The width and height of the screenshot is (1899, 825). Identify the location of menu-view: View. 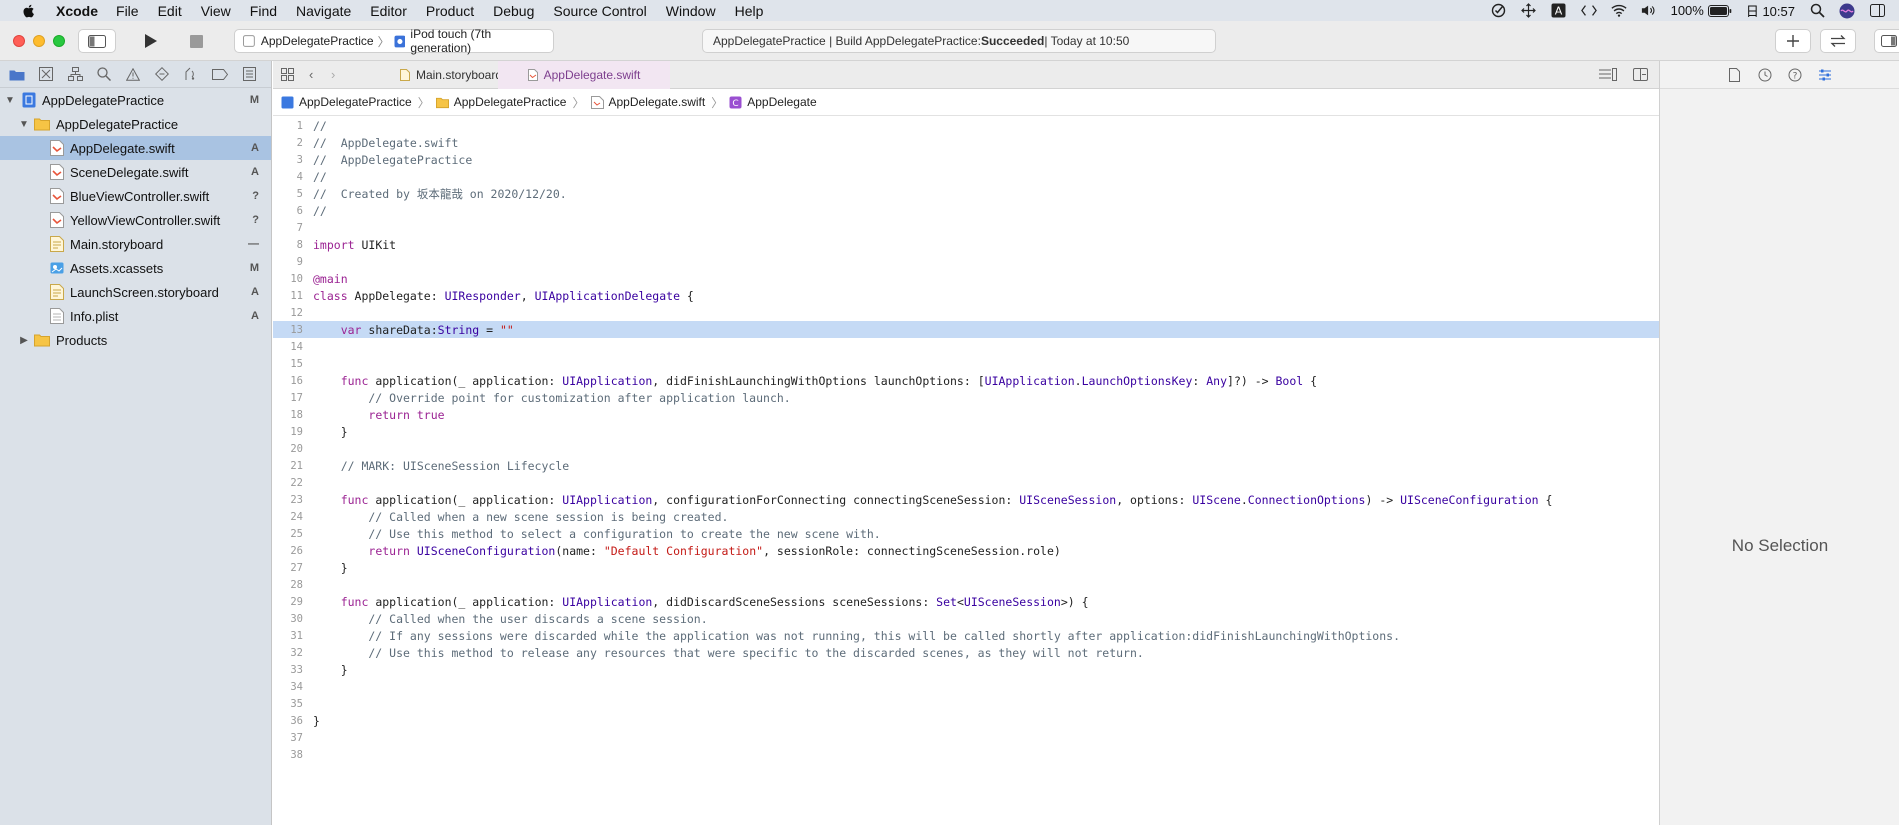
(216, 11).